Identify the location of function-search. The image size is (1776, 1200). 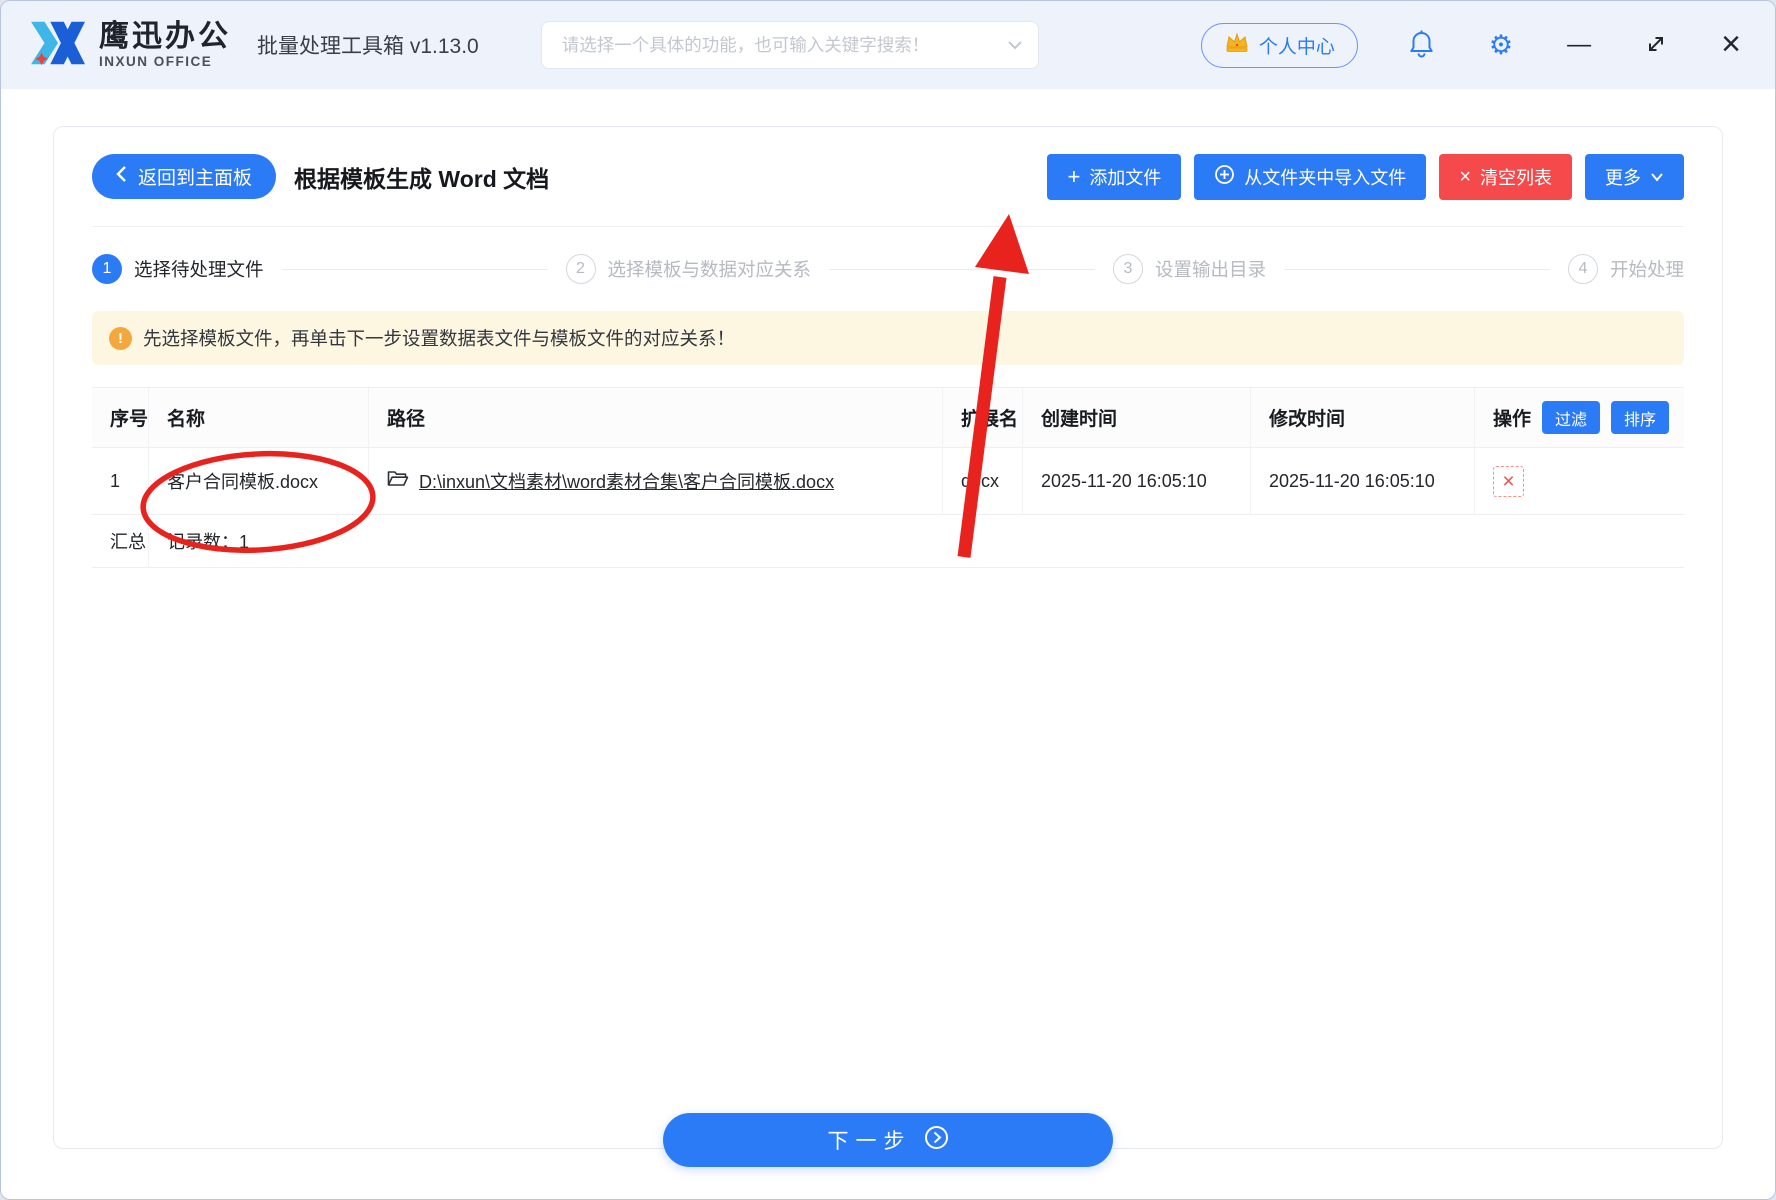
(789, 45).